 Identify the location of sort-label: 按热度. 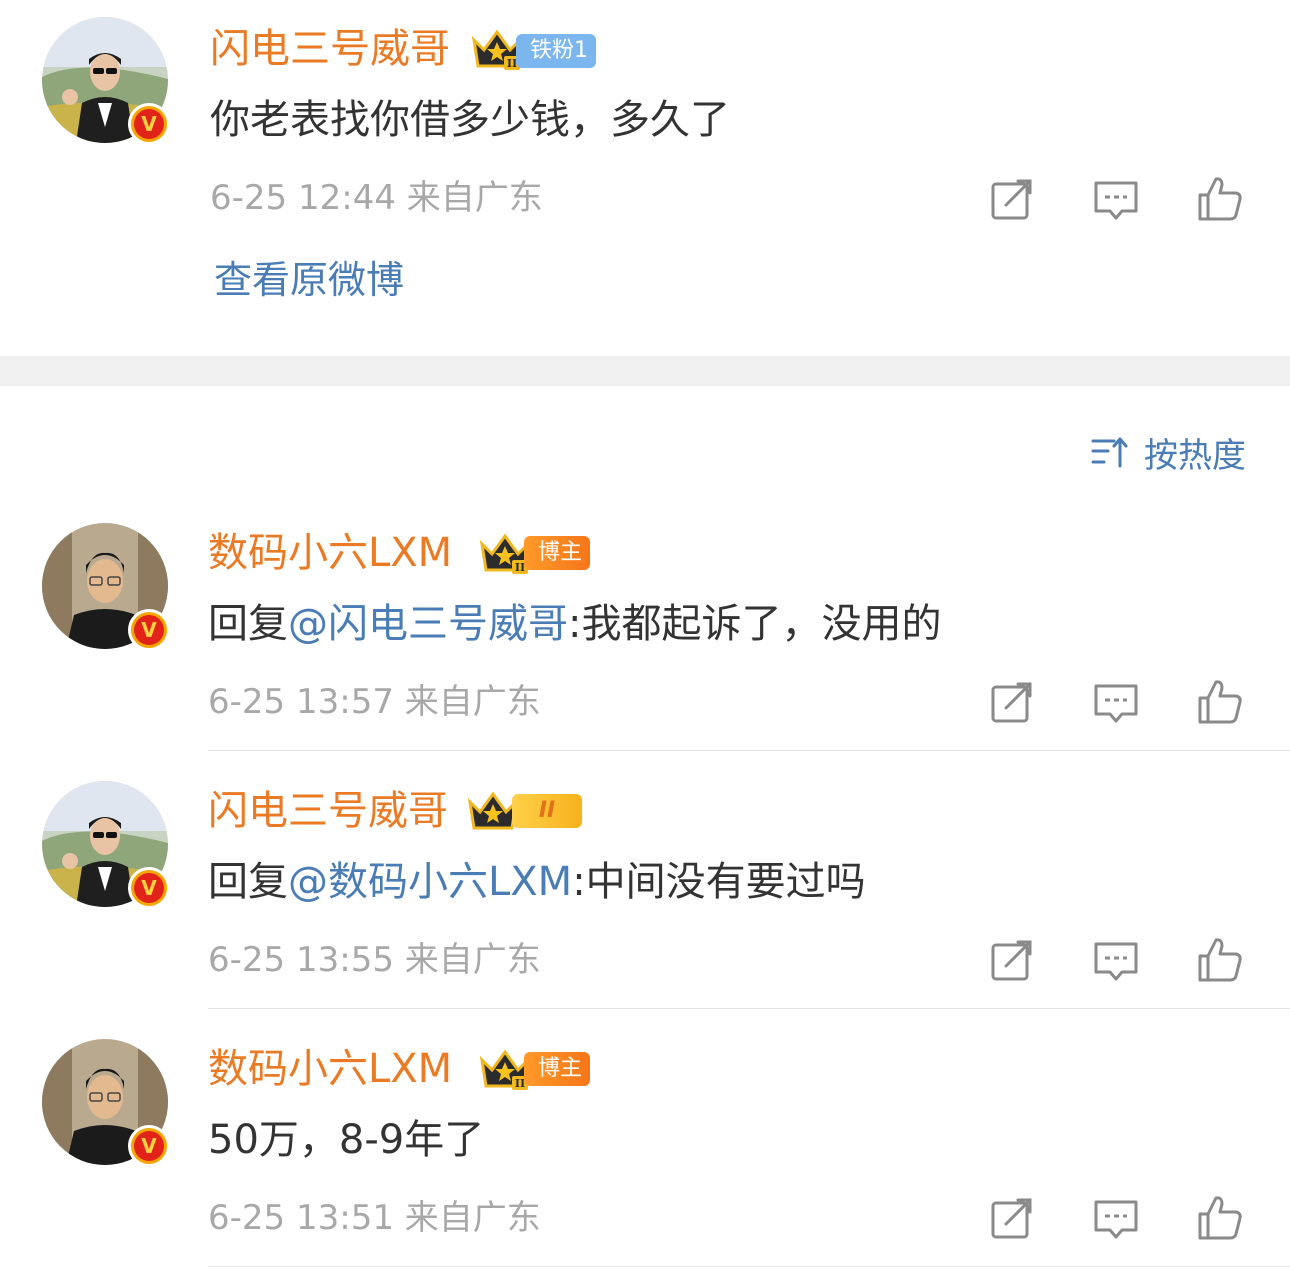
(1195, 455).